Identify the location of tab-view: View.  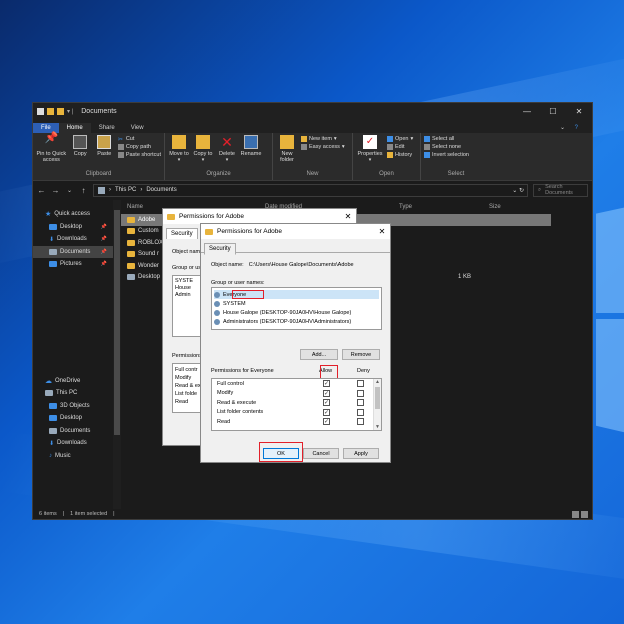
(137, 128).